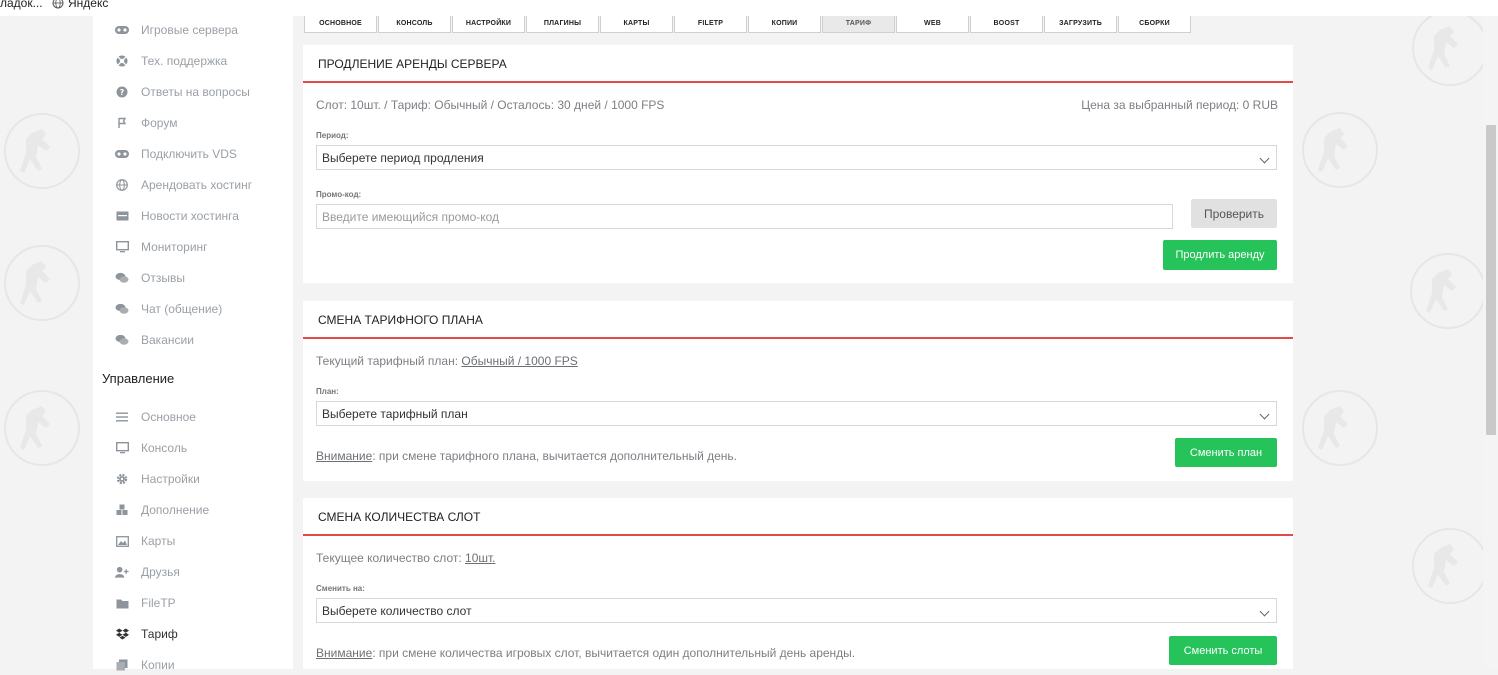  What do you see at coordinates (1226, 452) in the screenshot?
I see `change-plan-button: Сменить план` at bounding box center [1226, 452].